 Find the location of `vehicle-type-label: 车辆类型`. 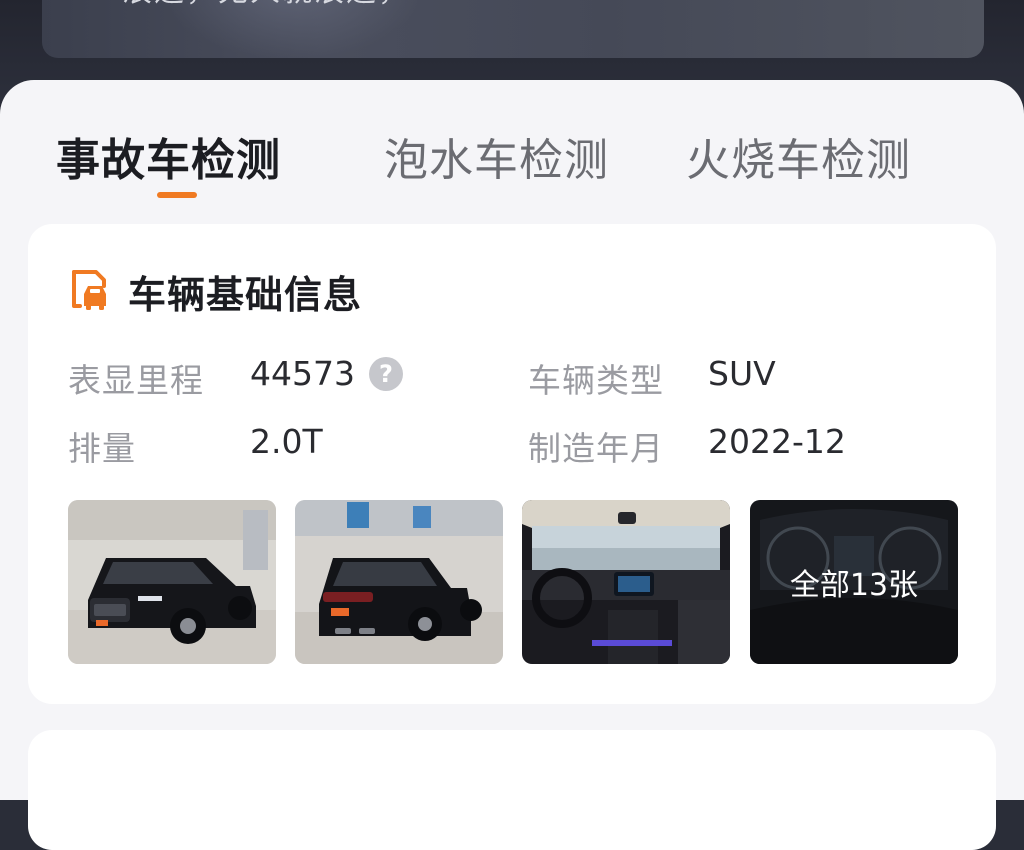

vehicle-type-label: 车辆类型 is located at coordinates (596, 380).